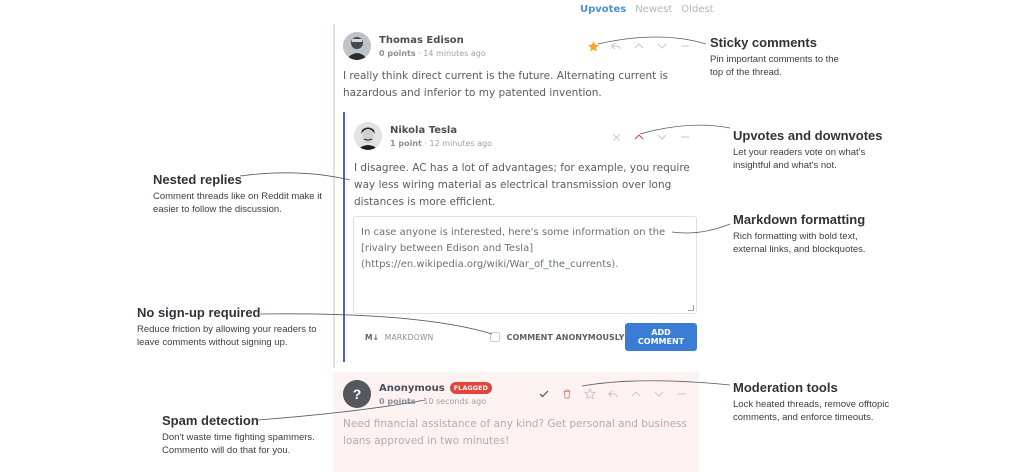 The height and width of the screenshot is (472, 1024). What do you see at coordinates (372, 337) in the screenshot?
I see `markdown-icon: M↓` at bounding box center [372, 337].